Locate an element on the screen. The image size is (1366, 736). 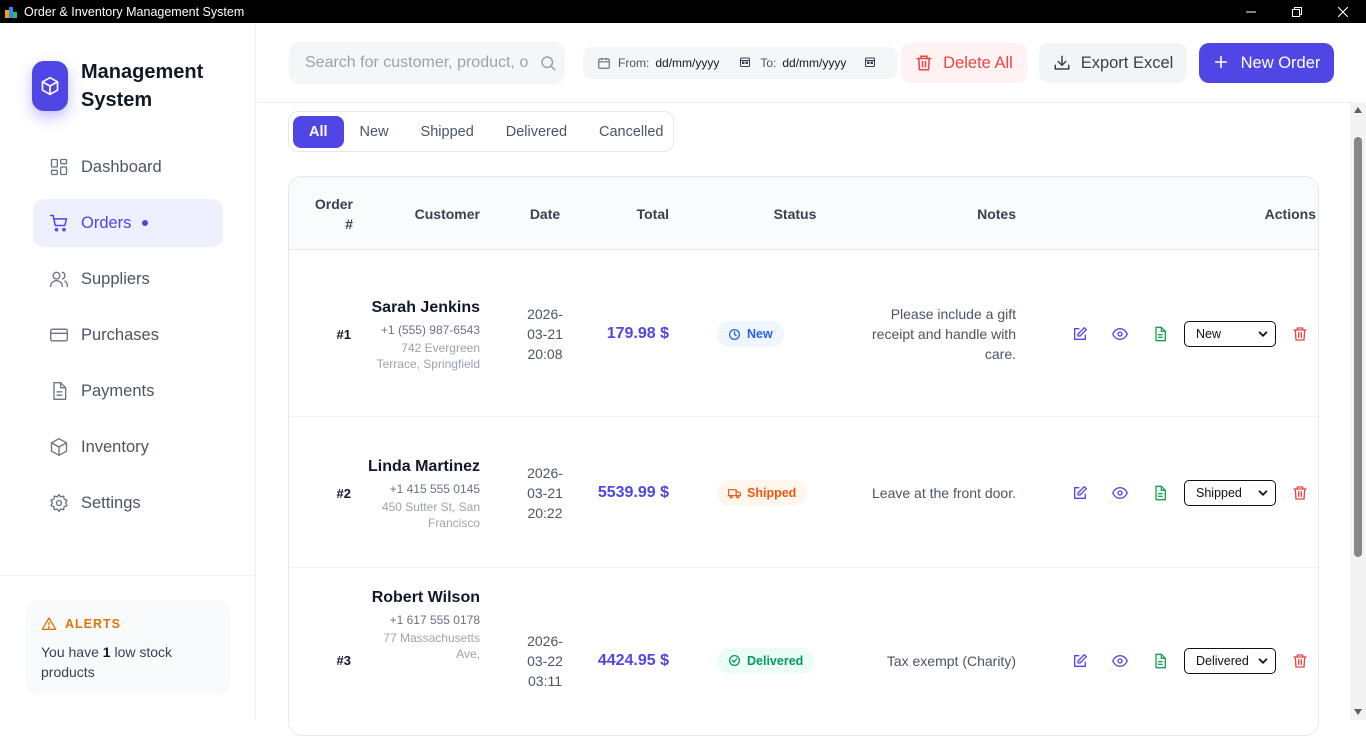
search-icon is located at coordinates (548, 63).